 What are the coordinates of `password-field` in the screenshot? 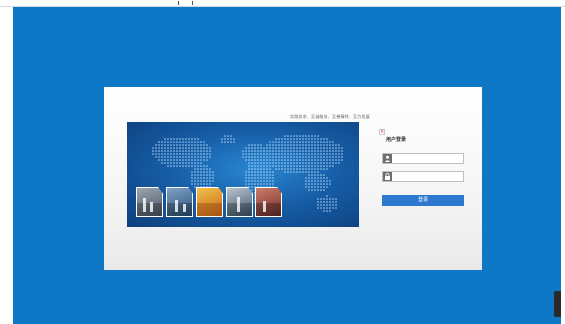 It's located at (423, 176).